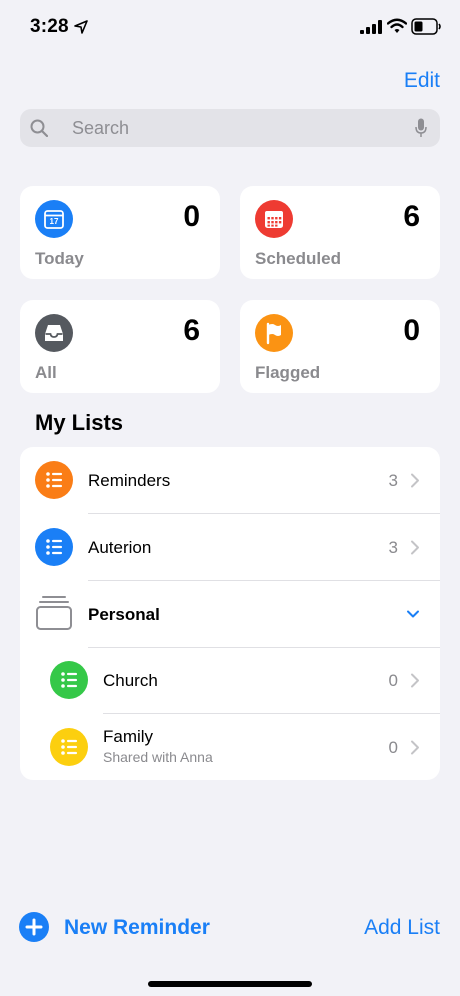 Image resolution: width=460 pixels, height=996 pixels. Describe the element at coordinates (81, 27) in the screenshot. I see `location-arrow-icon` at that location.